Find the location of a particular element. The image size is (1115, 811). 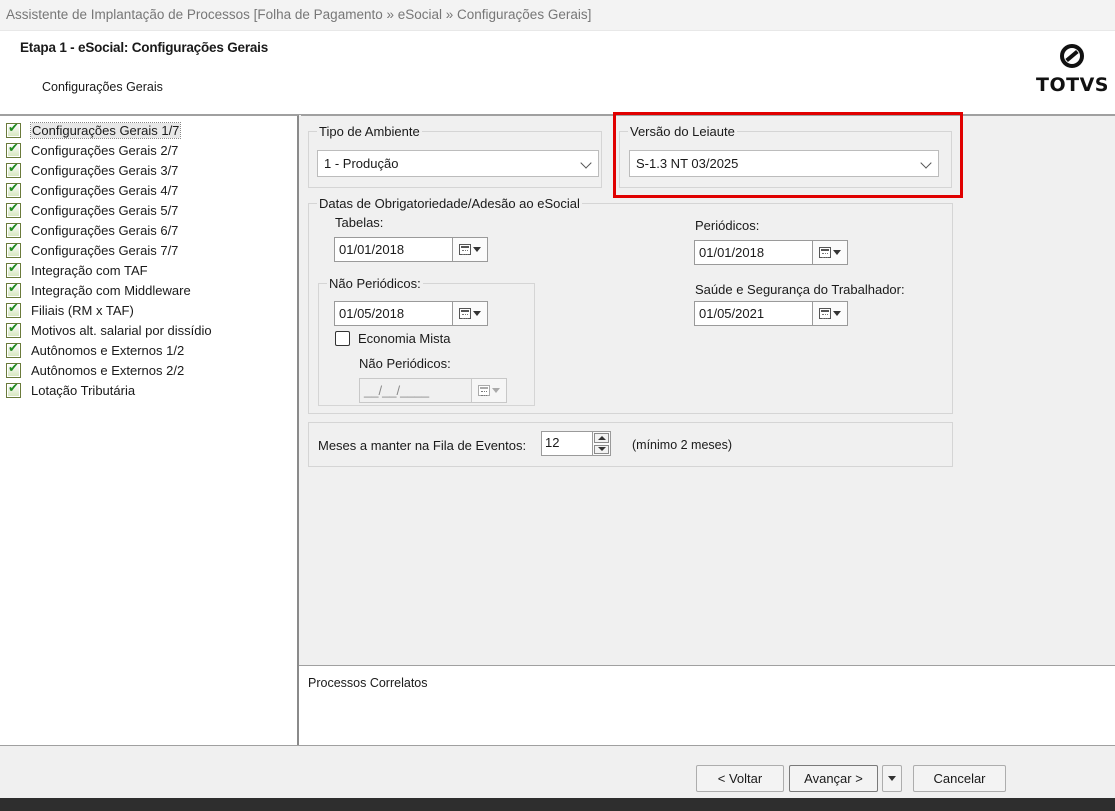

sidebar-item-label: Configurações Gerais 6/7 is located at coordinates (105, 230).